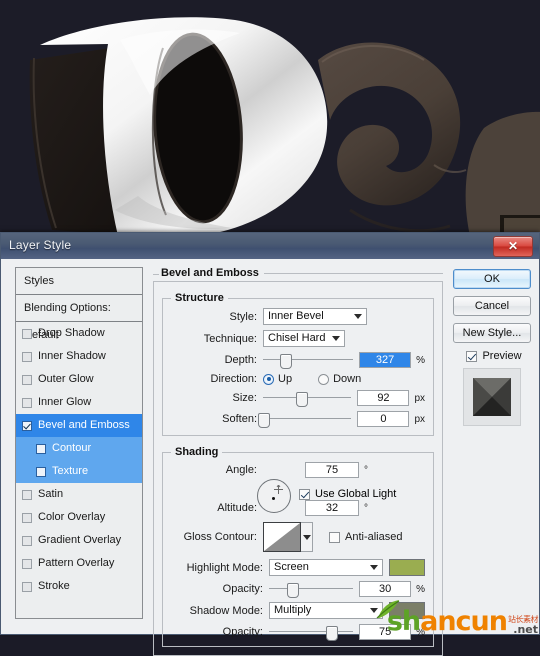 The image size is (540, 656). I want to click on anti-aliased-option: Anti-aliased, so click(365, 537).